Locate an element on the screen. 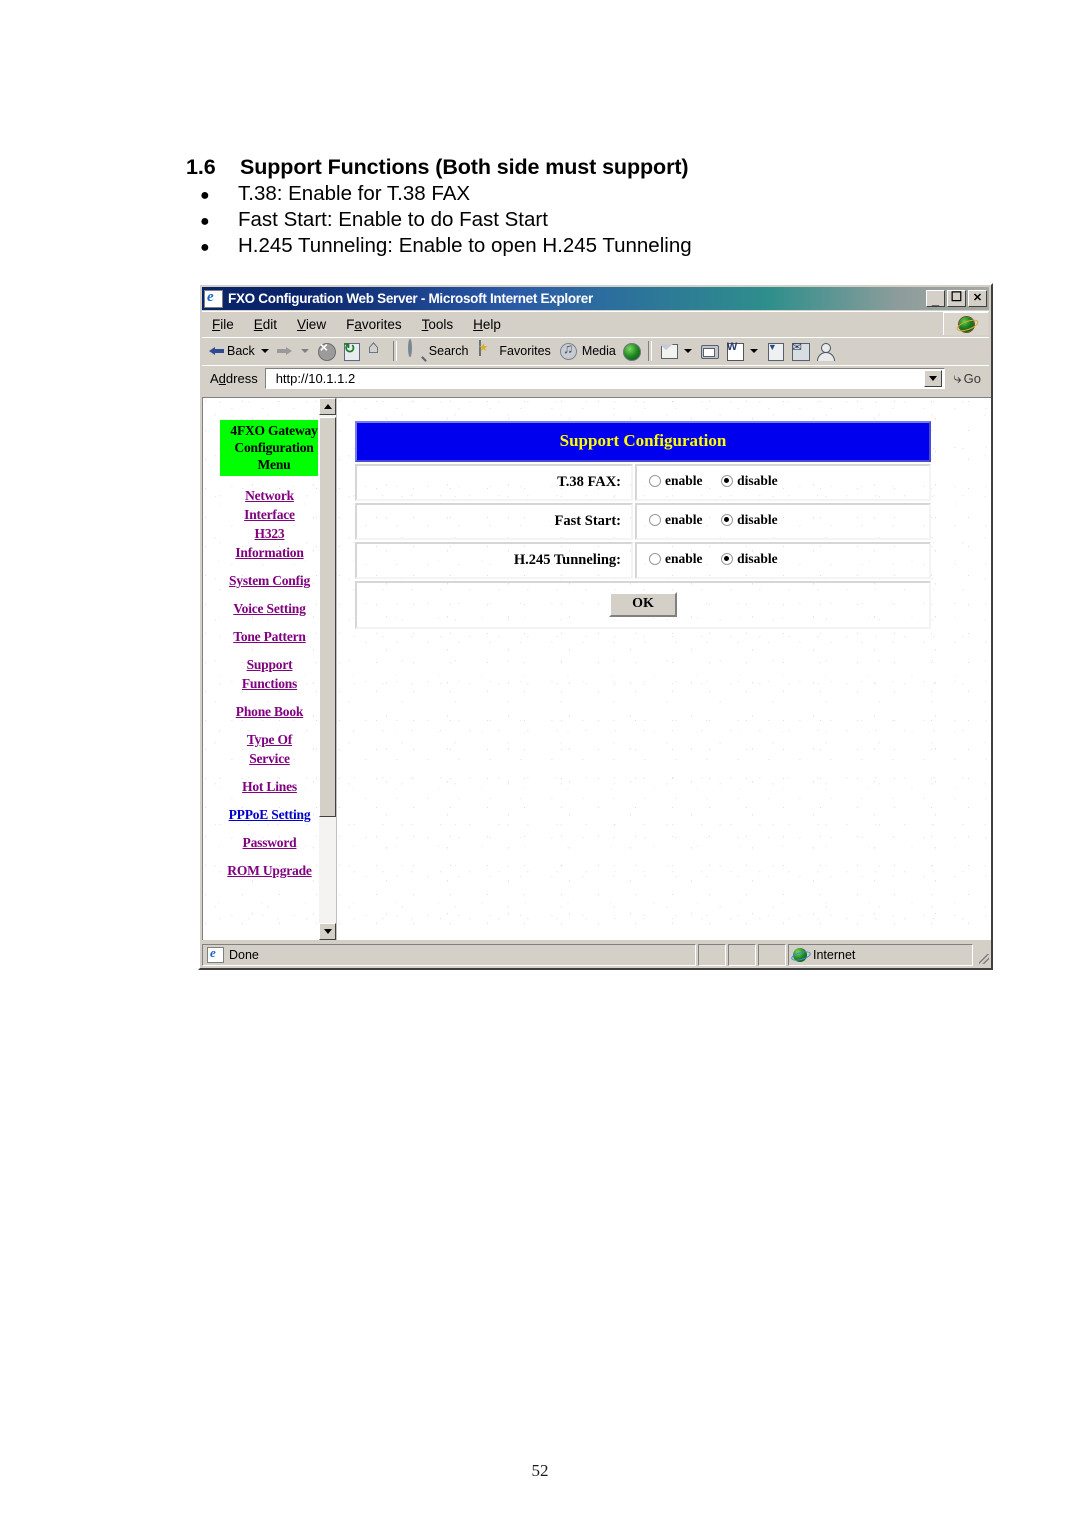  stop-icon is located at coordinates (326, 351).